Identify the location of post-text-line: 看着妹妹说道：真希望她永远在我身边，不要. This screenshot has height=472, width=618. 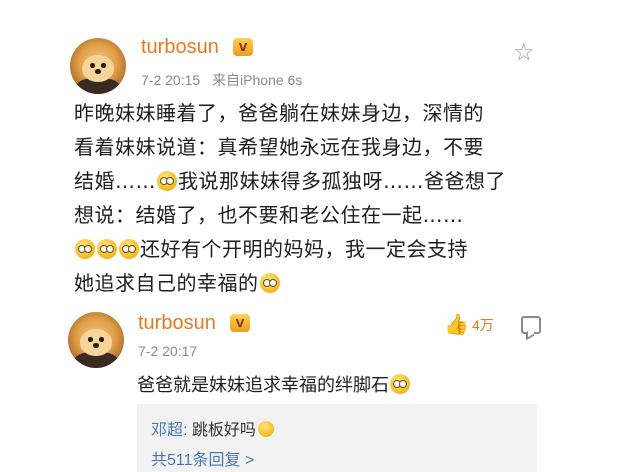
(279, 147).